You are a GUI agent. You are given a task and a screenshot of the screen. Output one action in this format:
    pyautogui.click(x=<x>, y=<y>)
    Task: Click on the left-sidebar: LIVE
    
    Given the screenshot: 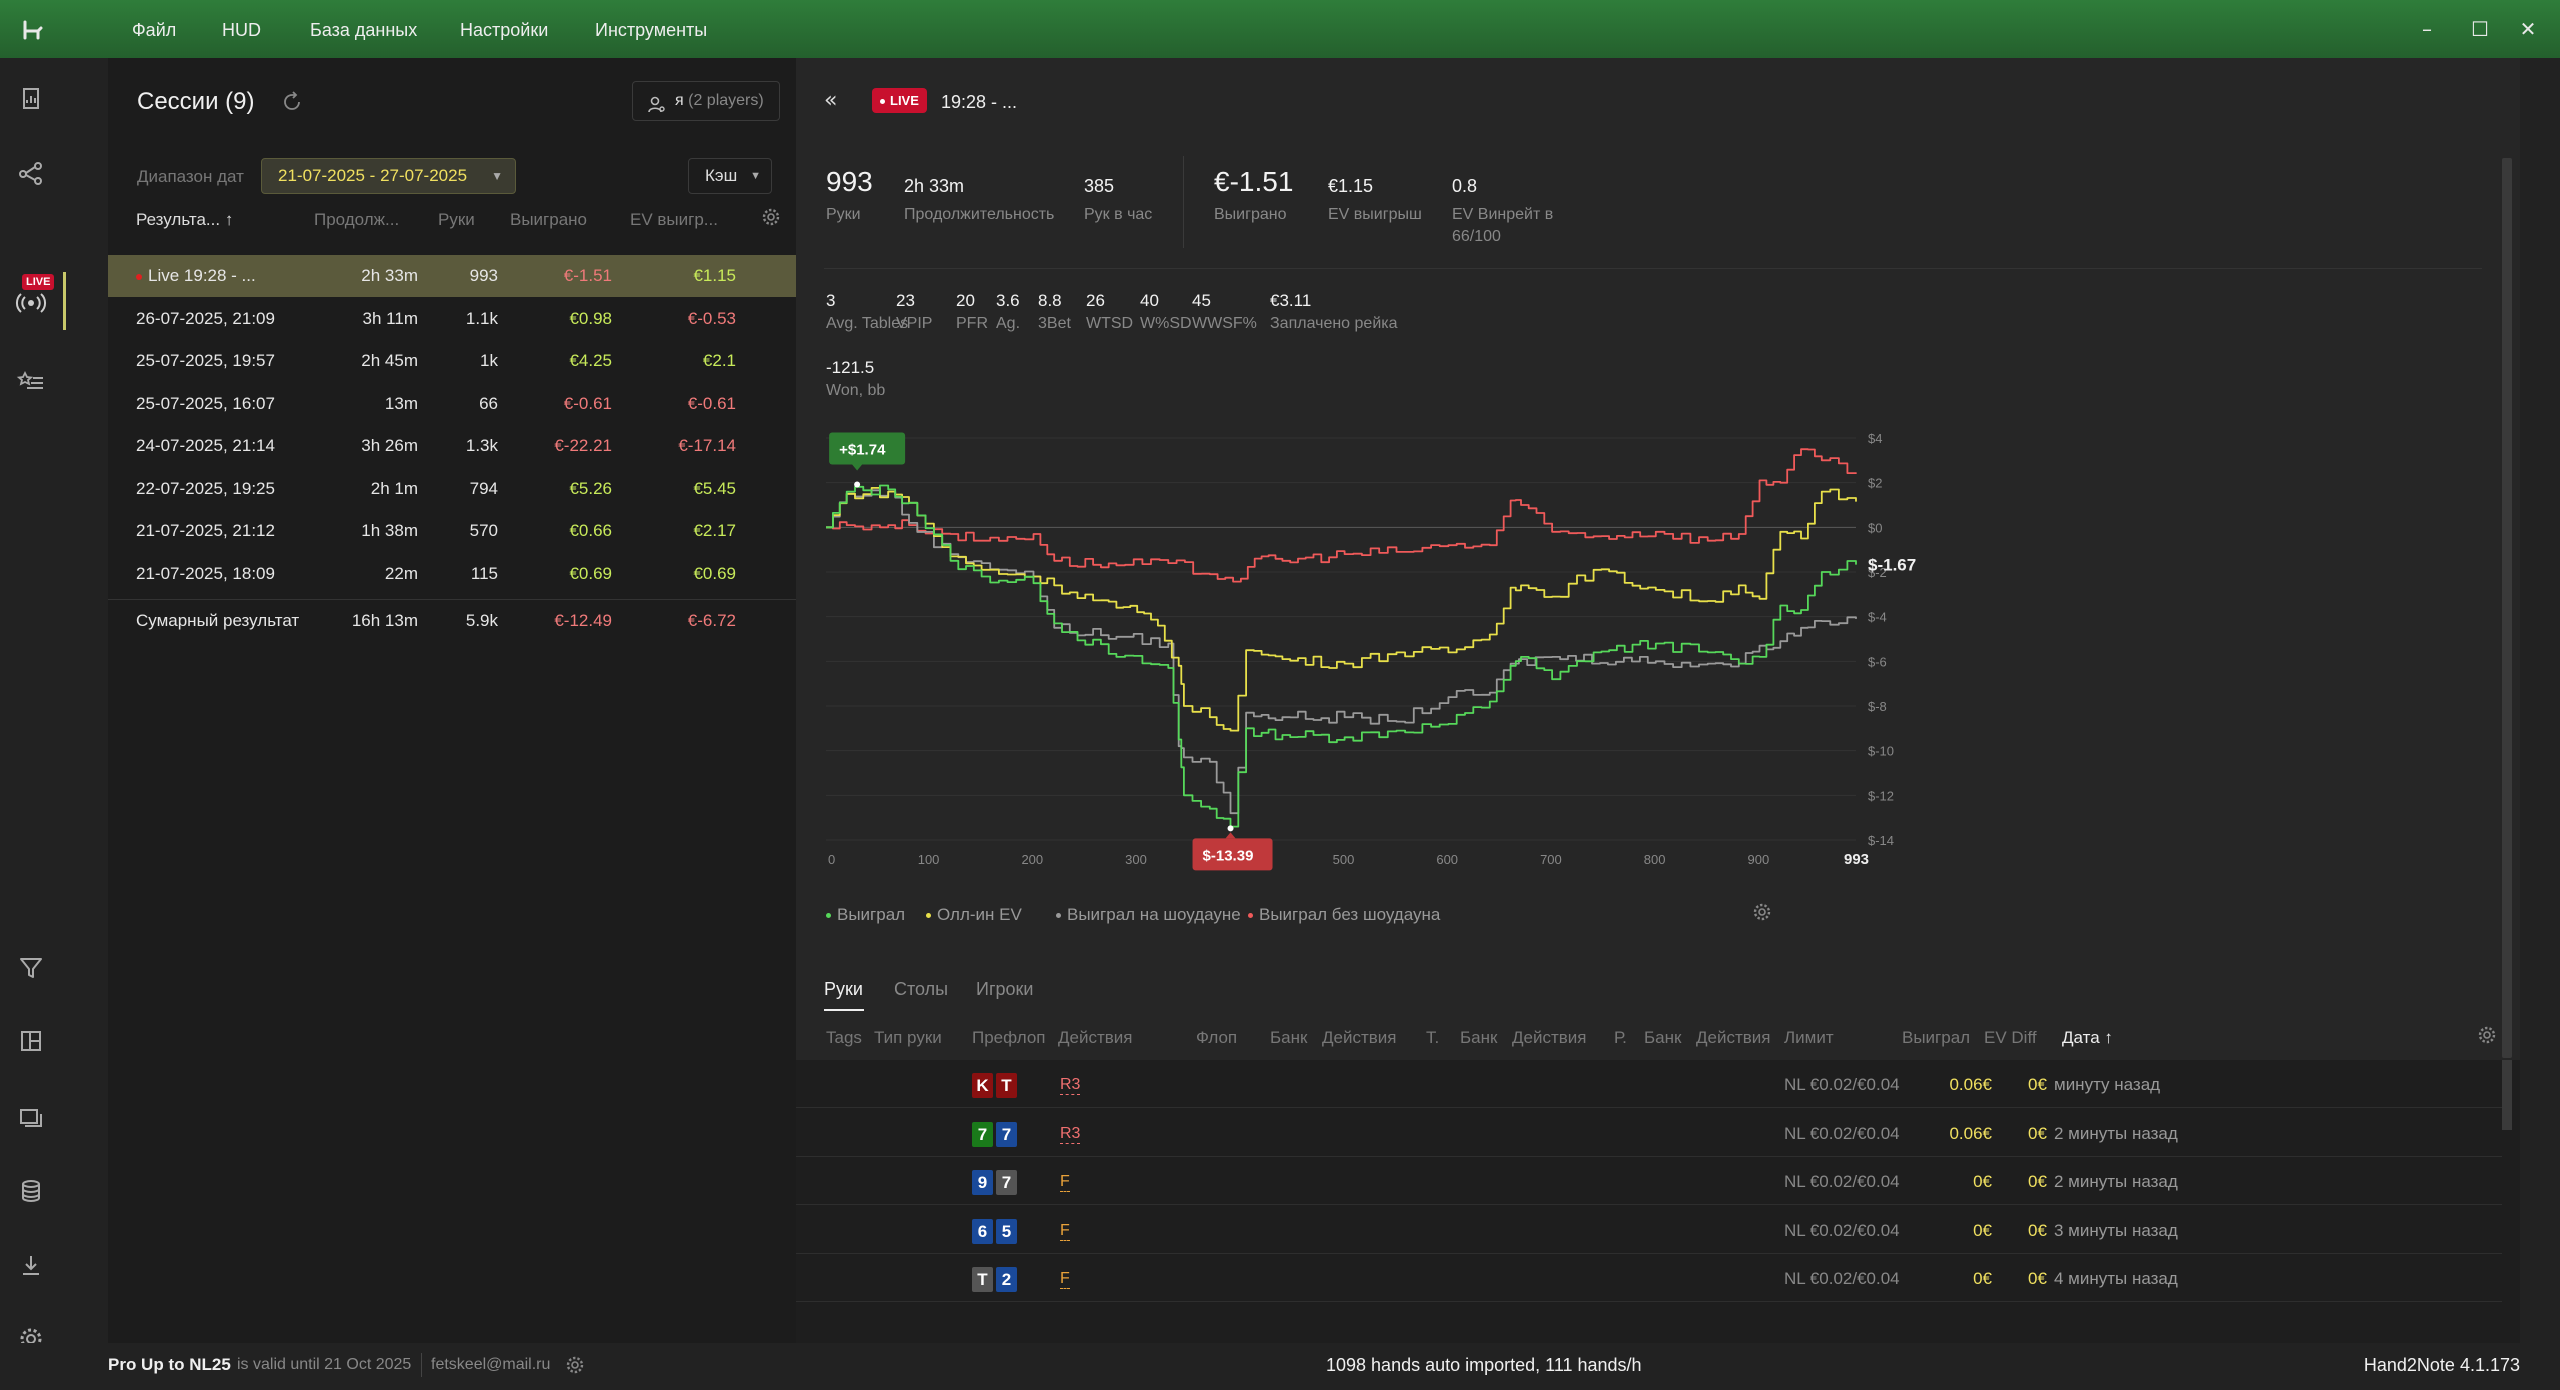 What is the action you would take?
    pyautogui.click(x=33, y=704)
    